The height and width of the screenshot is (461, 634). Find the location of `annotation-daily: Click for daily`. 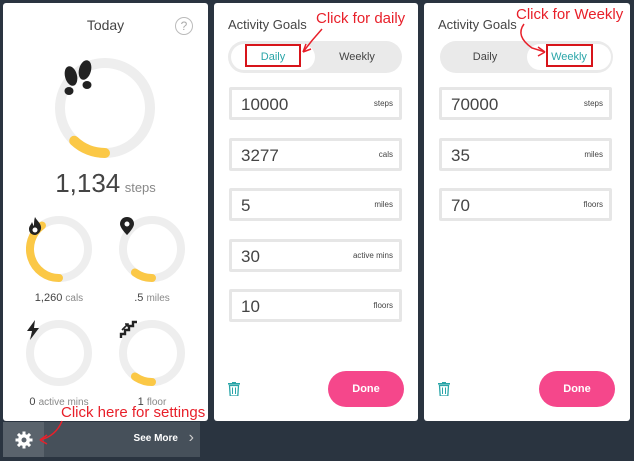

annotation-daily: Click for daily is located at coordinates (361, 18).